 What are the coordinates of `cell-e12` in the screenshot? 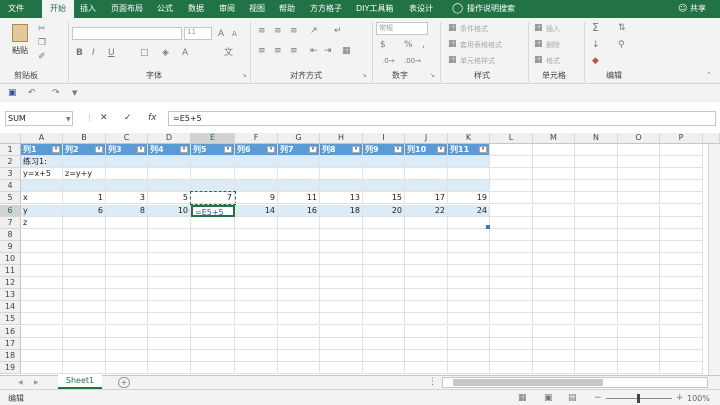 It's located at (213, 283).